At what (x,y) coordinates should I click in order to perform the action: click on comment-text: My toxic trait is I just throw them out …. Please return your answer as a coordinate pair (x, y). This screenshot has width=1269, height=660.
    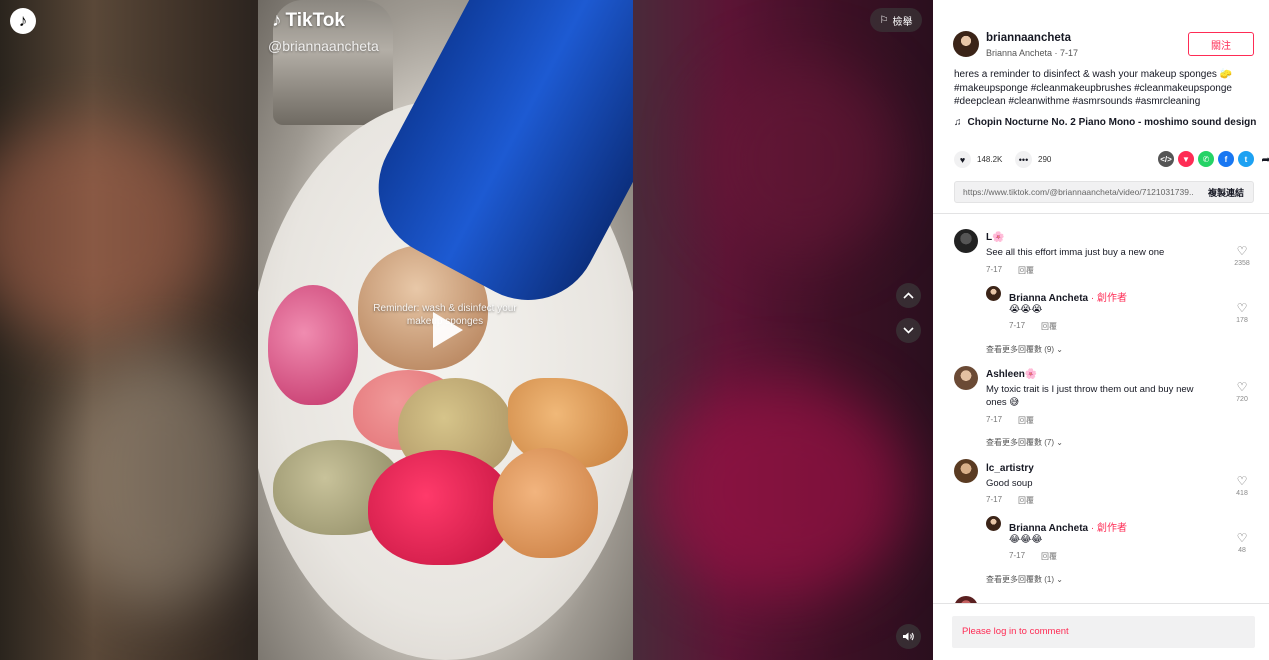
    Looking at the image, I should click on (1090, 396).